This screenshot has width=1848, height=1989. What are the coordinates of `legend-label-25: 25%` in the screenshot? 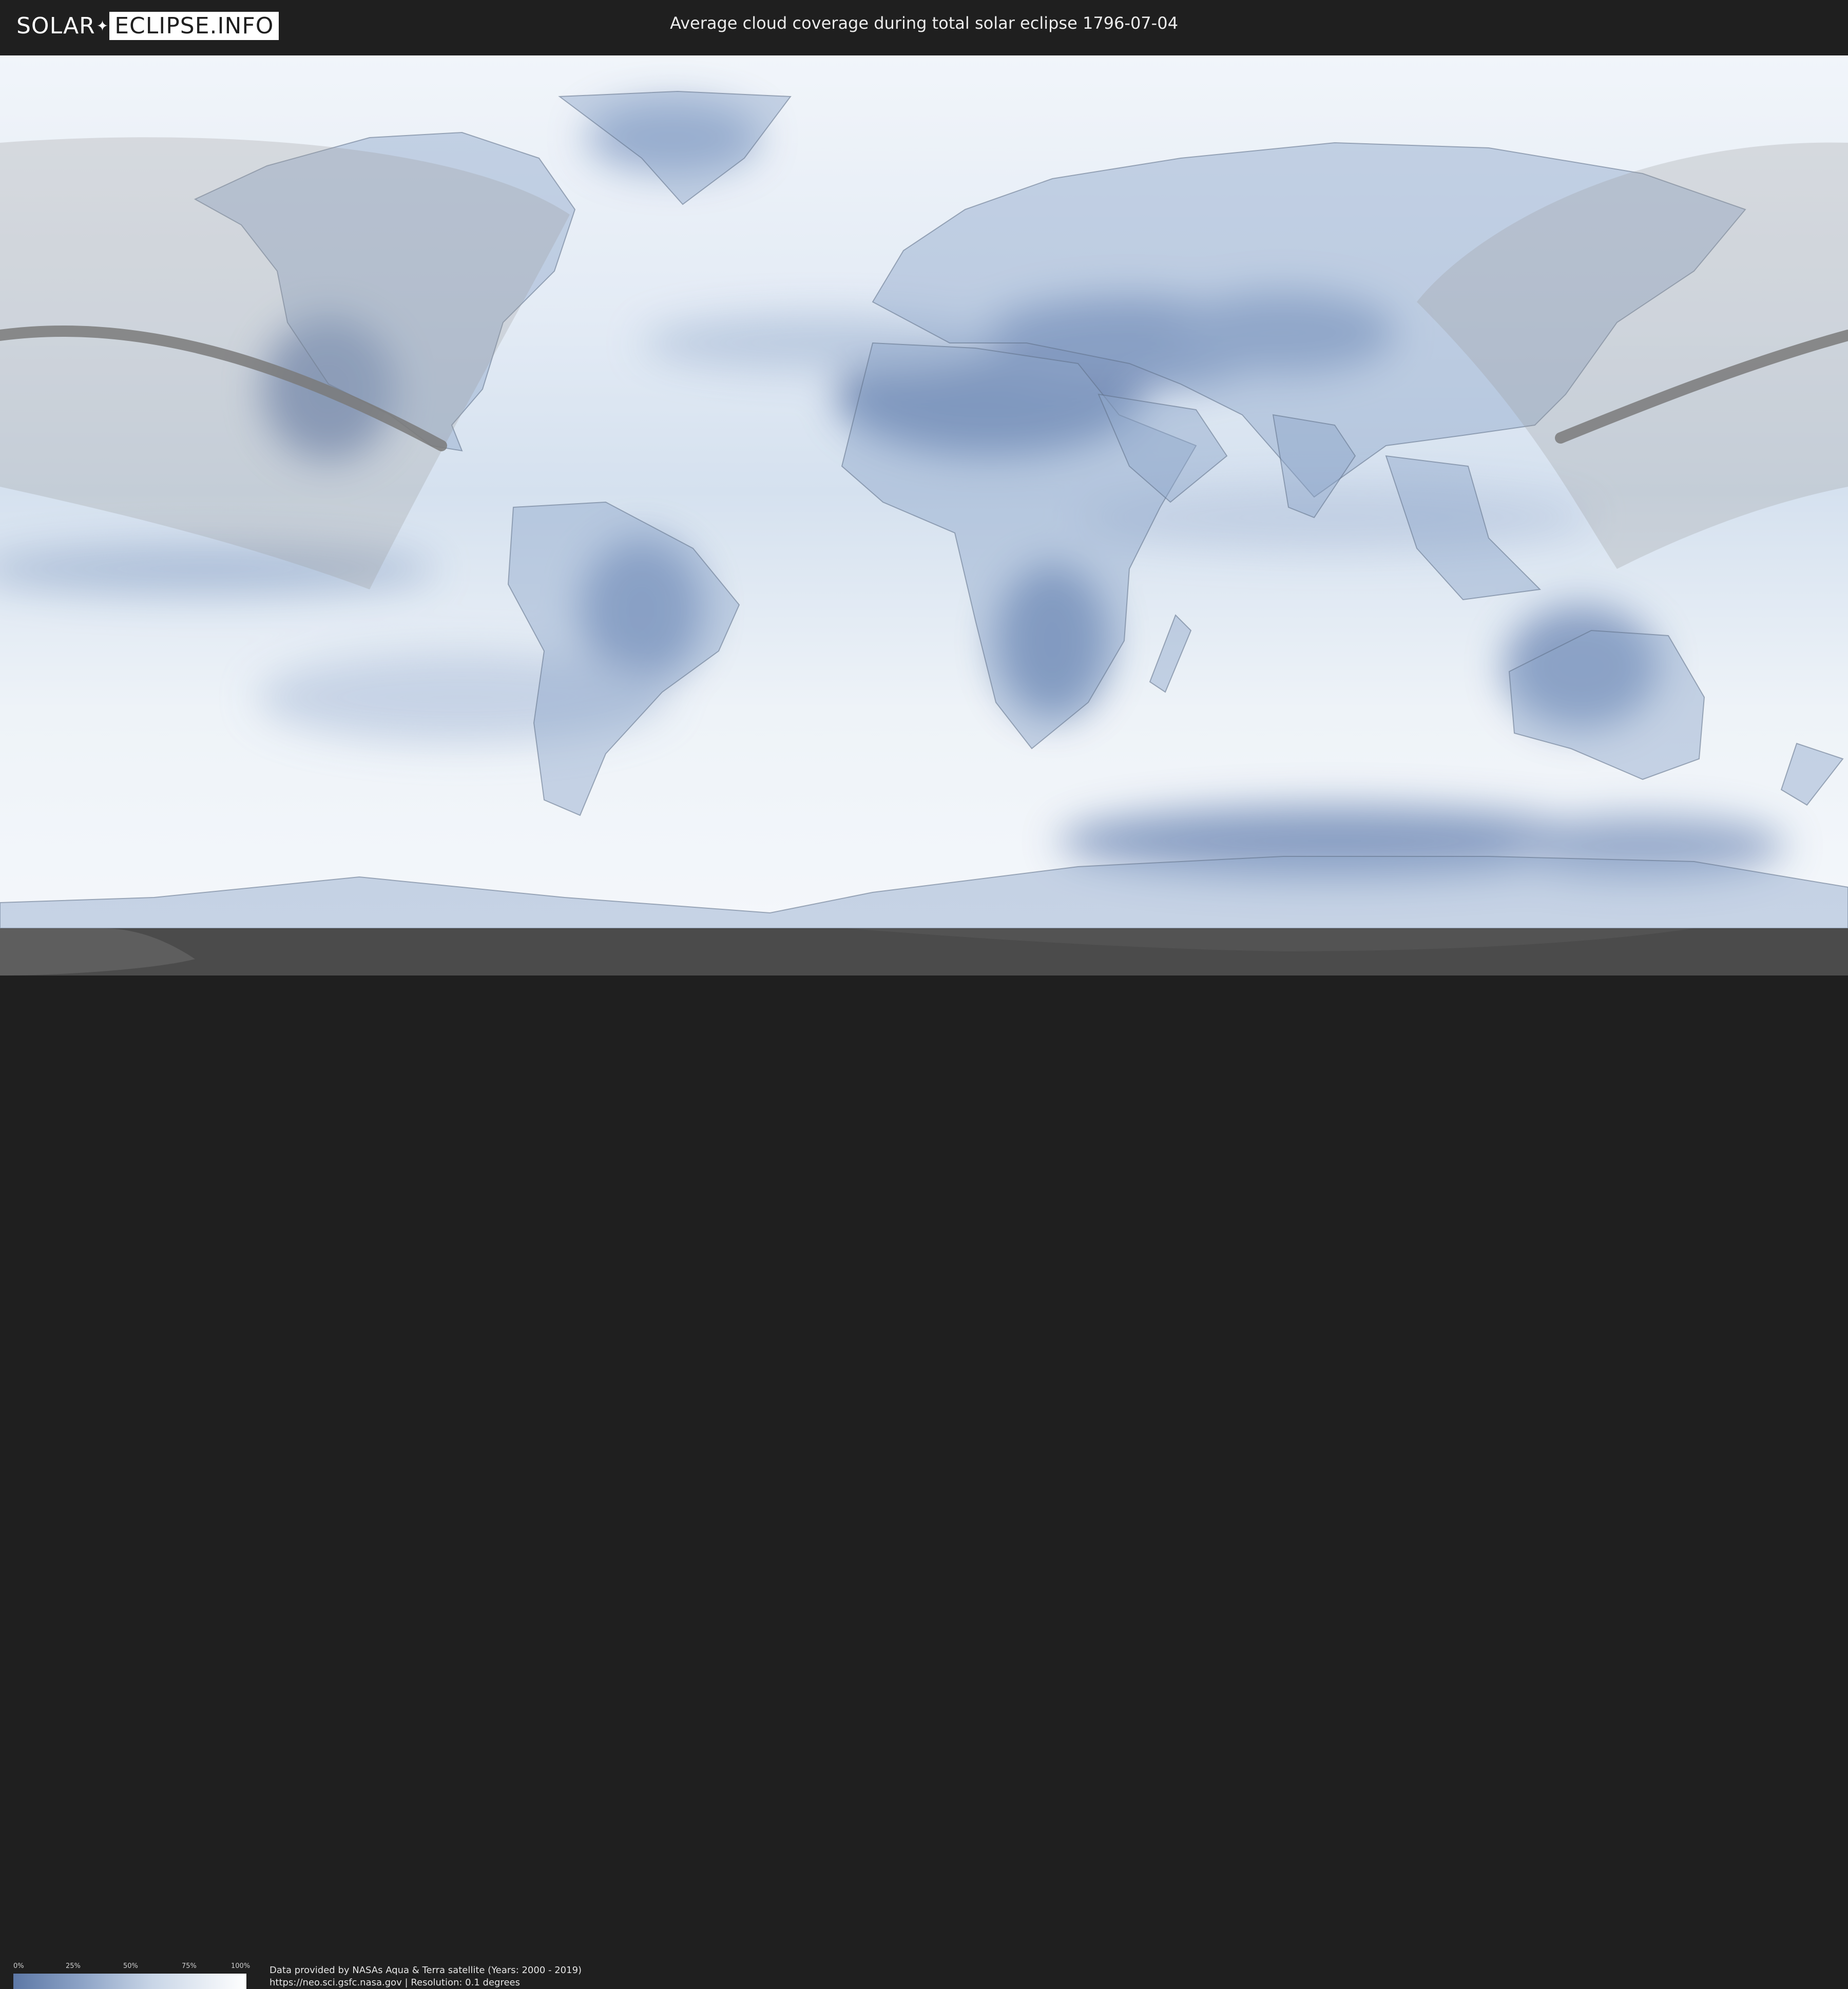 It's located at (73, 1966).